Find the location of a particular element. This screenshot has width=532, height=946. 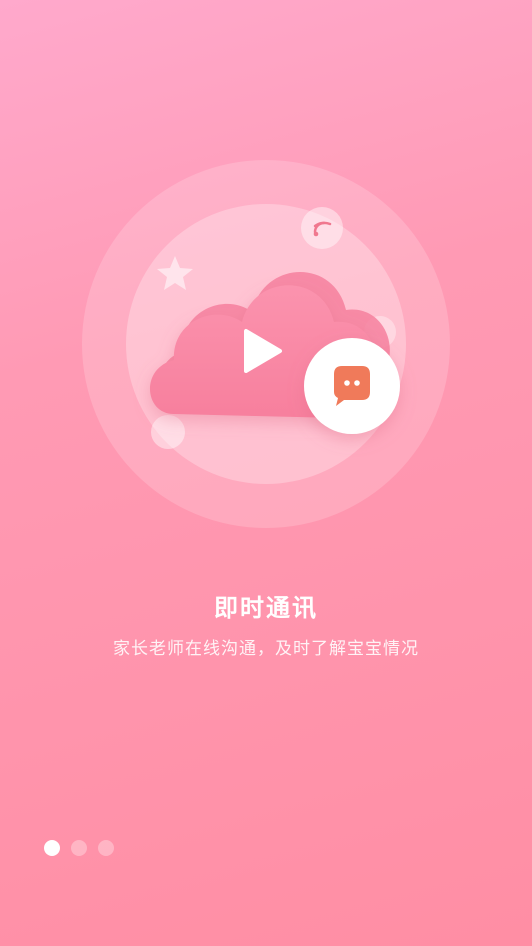

pagination-dots is located at coordinates (79, 849).